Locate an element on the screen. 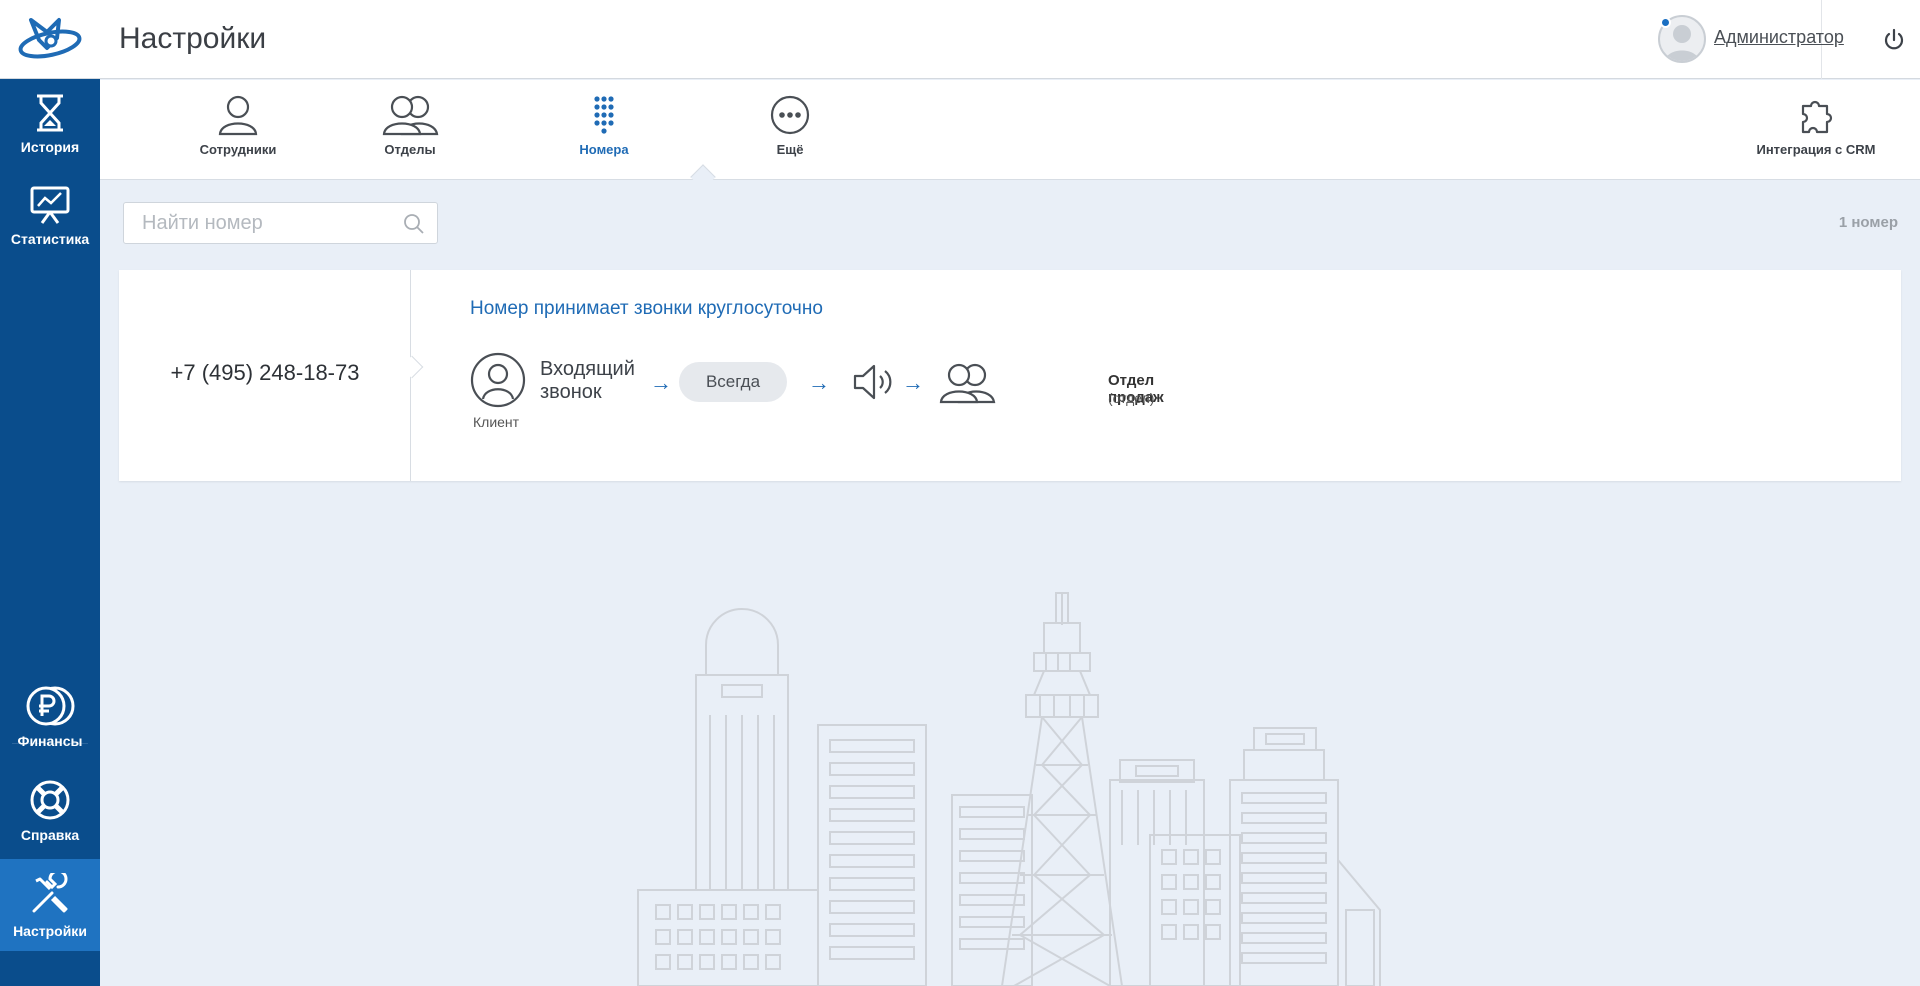  sidebar-item-settings: Настройки is located at coordinates (50, 905).